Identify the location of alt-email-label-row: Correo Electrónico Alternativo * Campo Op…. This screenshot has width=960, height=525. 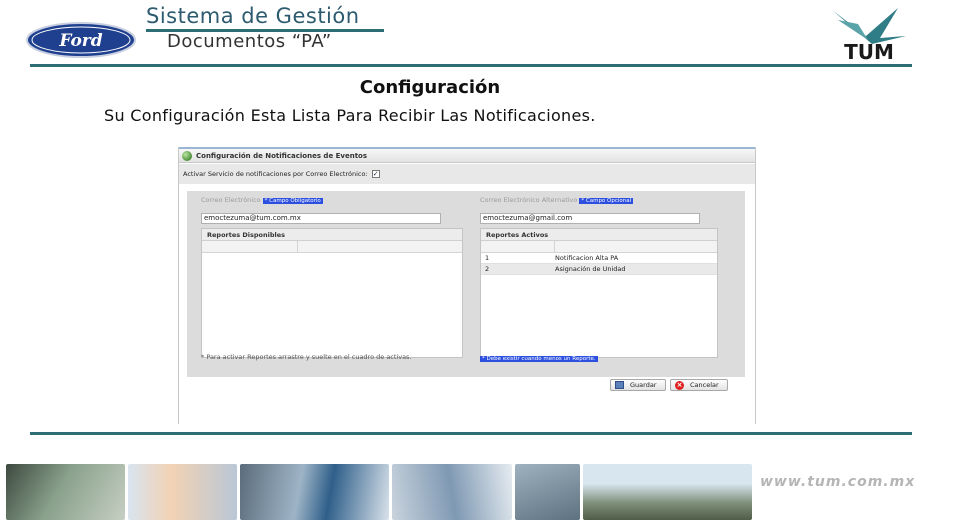
(599, 200).